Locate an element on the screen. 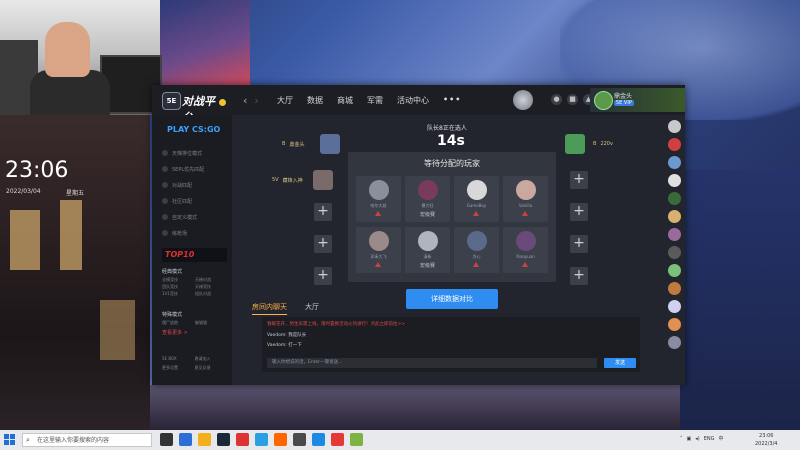 This screenshot has width=800, height=450. language-indicator: ENG is located at coordinates (709, 439).